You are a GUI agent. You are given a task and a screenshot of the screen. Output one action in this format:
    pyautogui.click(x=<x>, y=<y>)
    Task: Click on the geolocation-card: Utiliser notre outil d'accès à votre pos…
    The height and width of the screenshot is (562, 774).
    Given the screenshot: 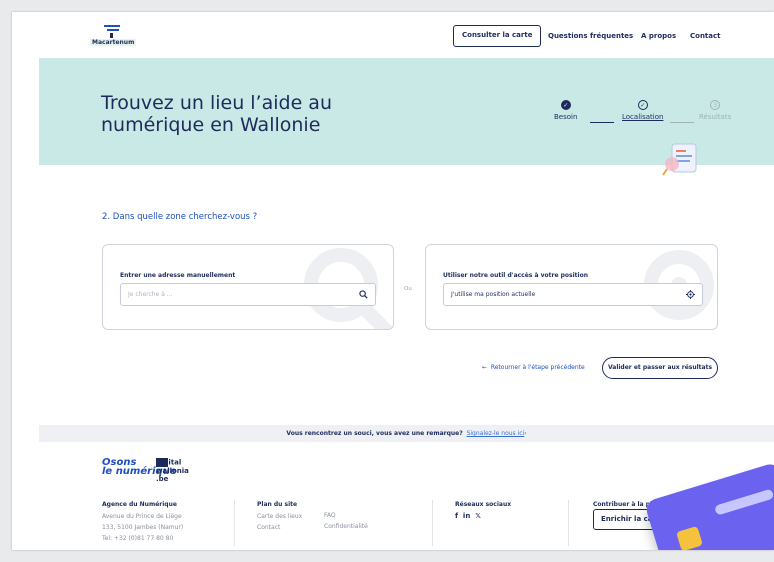 What is the action you would take?
    pyautogui.click(x=571, y=287)
    